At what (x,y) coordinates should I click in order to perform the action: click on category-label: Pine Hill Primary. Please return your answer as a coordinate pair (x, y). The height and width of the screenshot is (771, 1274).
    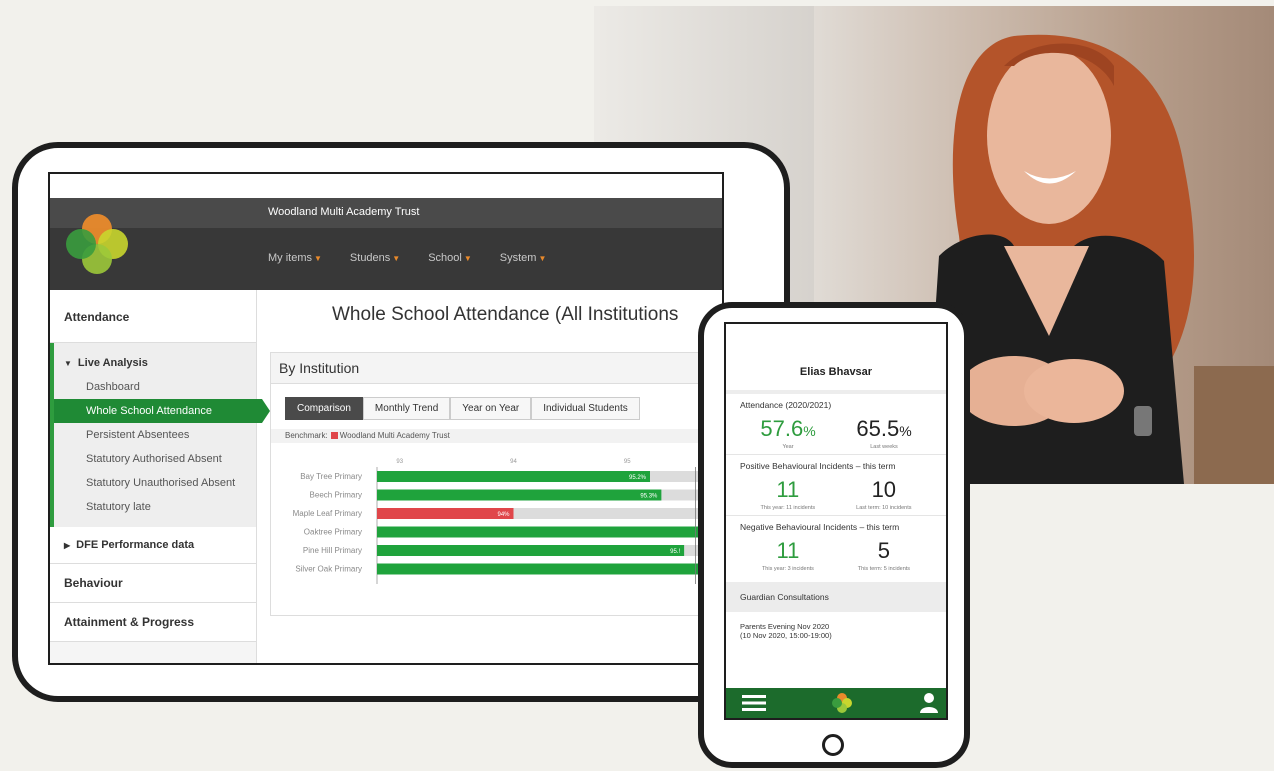
    Looking at the image, I should click on (332, 550).